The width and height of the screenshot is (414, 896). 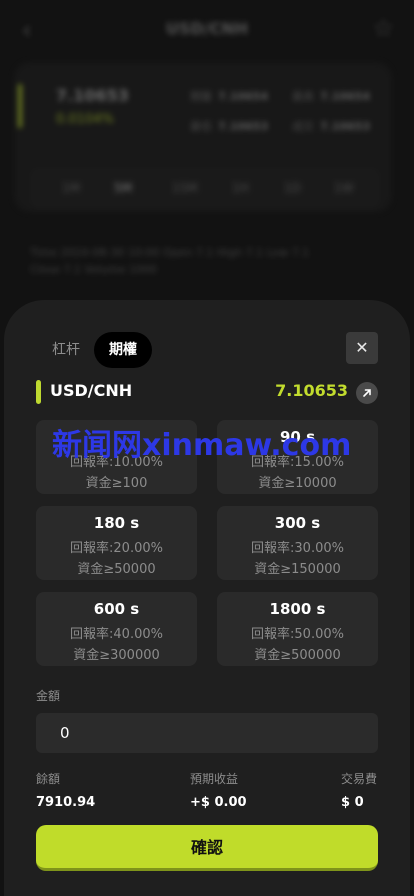 I want to click on duration-rate: 回報率:30.00%, so click(x=297, y=548).